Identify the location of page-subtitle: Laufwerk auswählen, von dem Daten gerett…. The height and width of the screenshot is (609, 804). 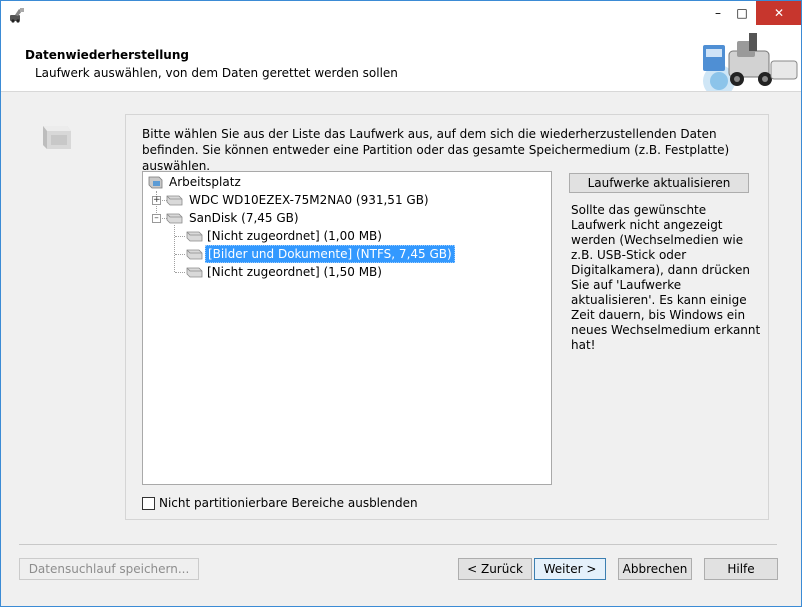
(216, 73).